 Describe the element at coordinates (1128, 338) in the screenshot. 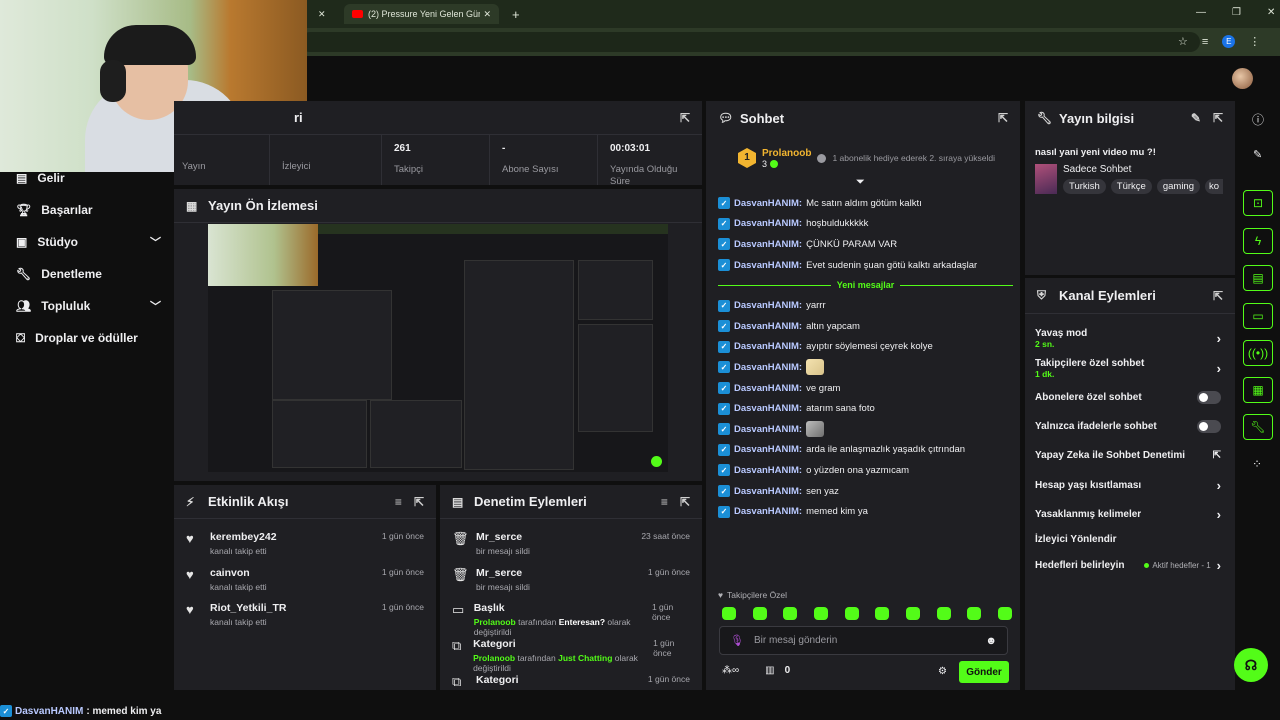

I see `action-slow-mode: Yavaş mod 2 sn. ›` at that location.